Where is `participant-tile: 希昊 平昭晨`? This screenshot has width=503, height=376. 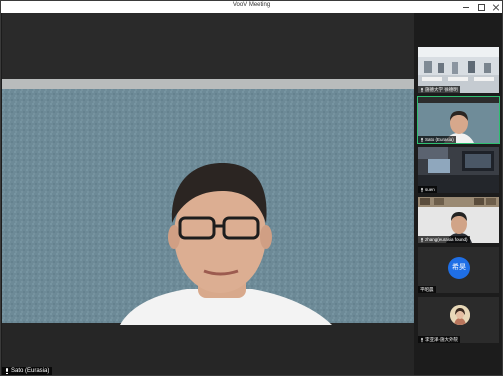 participant-tile: 希昊 平昭晨 is located at coordinates (458, 270).